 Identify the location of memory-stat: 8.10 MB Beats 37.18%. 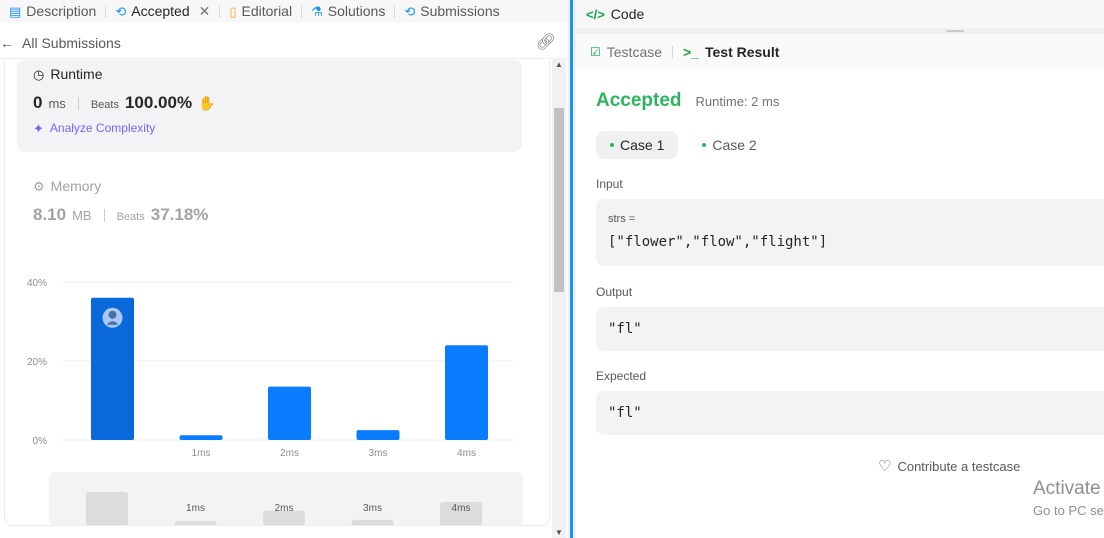
(273, 215).